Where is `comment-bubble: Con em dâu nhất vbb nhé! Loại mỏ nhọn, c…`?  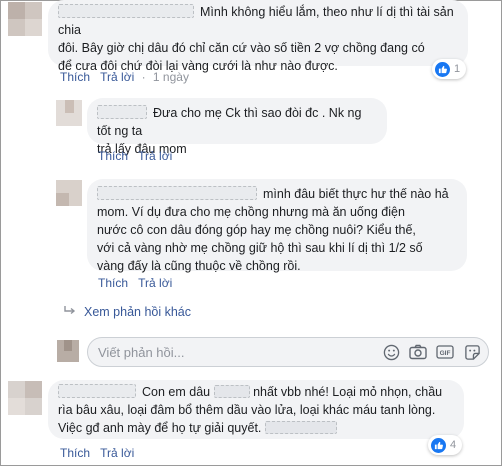
comment-bubble: Con em dâu nhất vbb nhé! Loại mỏ nhọn, c… is located at coordinates (256, 409).